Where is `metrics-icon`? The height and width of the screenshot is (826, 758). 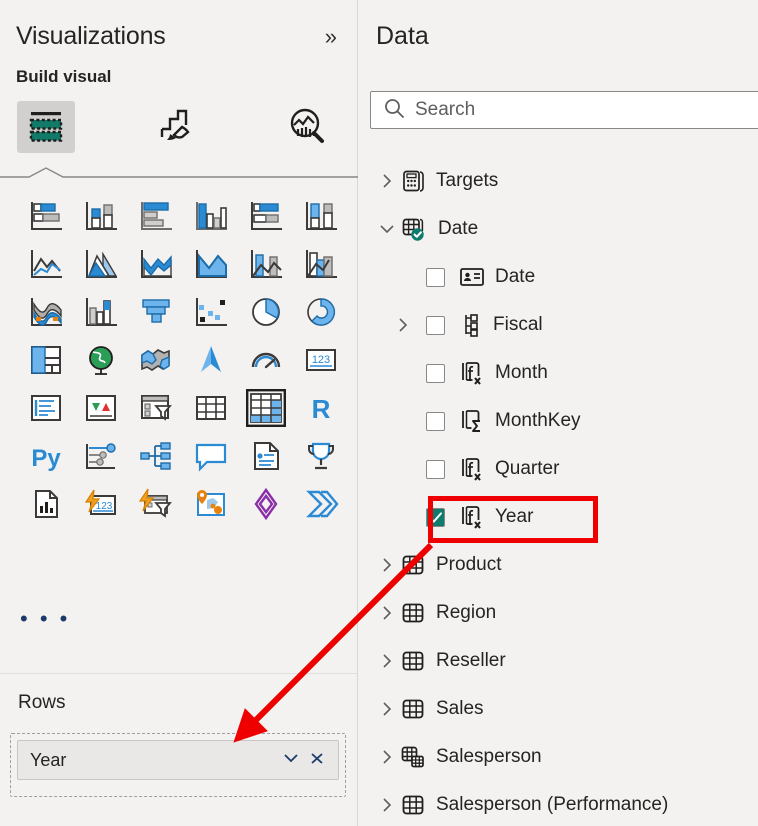
metrics-icon is located at coordinates (320, 456).